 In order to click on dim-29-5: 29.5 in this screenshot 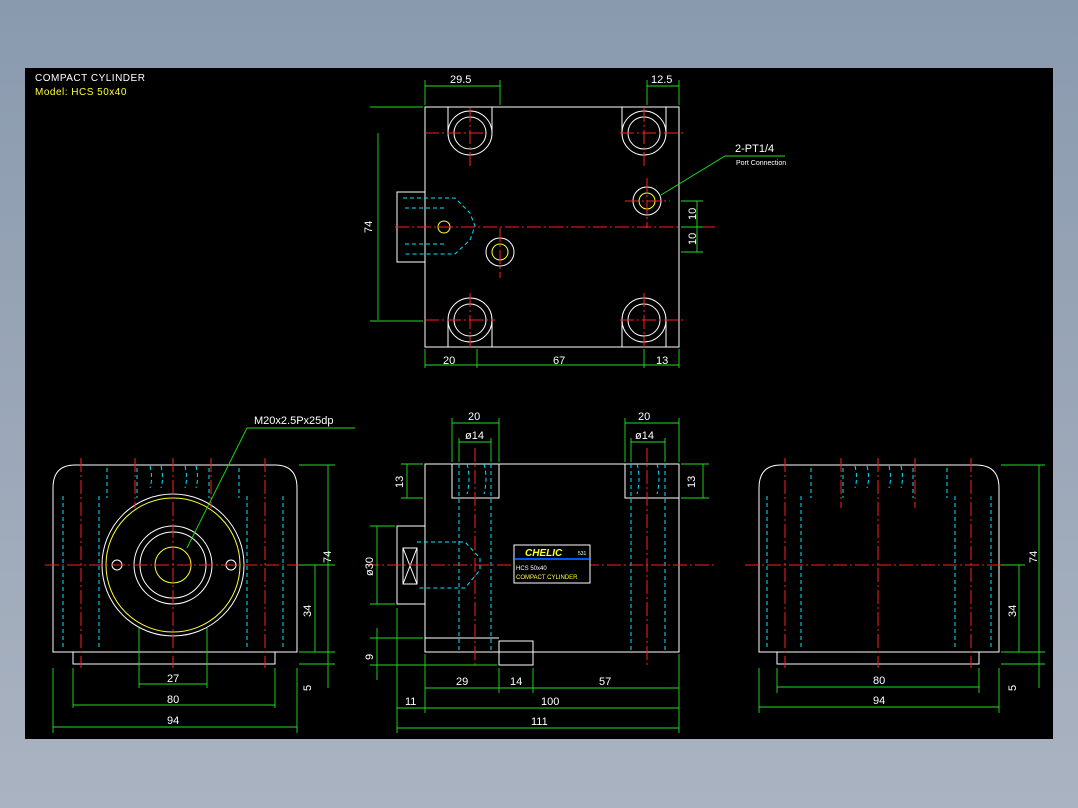, I will do `click(460, 80)`.